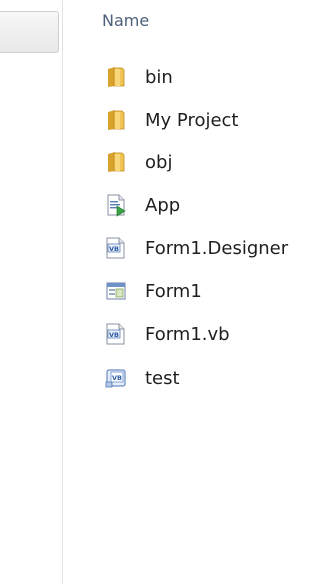 This screenshot has height=584, width=320. What do you see at coordinates (138, 162) in the screenshot?
I see `file-row-obj: obj` at bounding box center [138, 162].